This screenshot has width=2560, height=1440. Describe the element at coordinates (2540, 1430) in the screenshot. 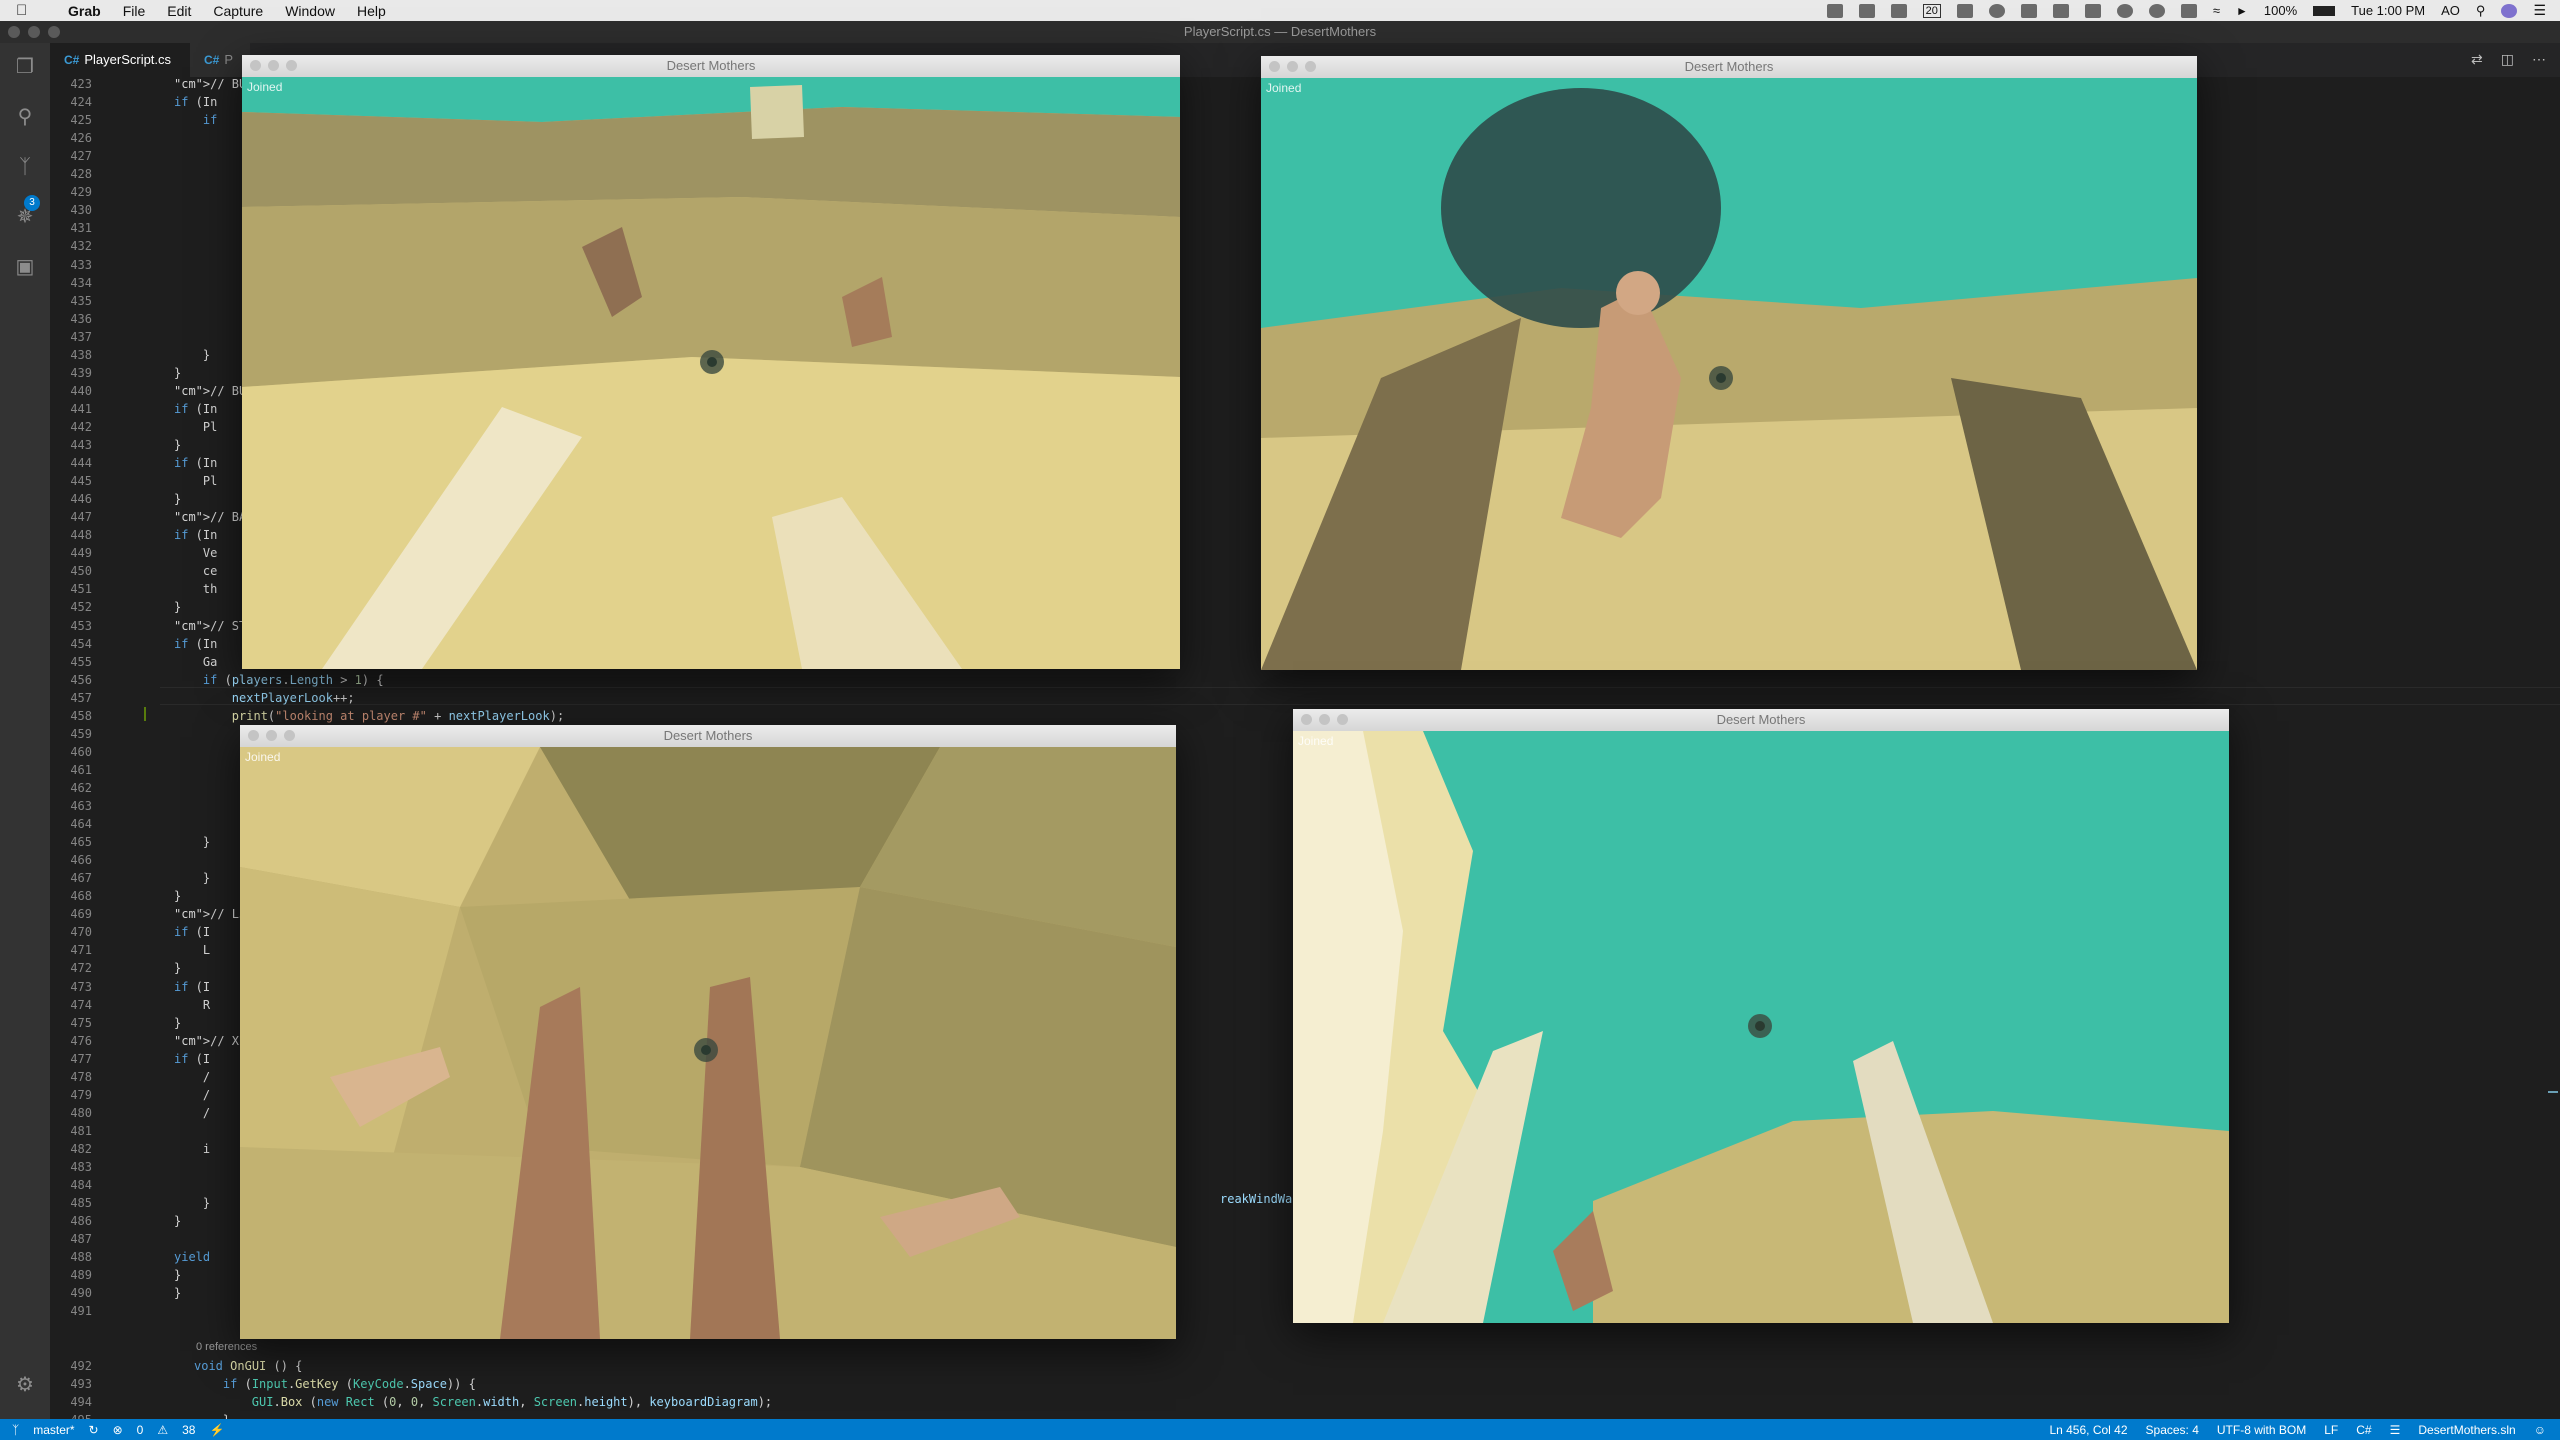

I see `feedback-icon: ☺` at that location.